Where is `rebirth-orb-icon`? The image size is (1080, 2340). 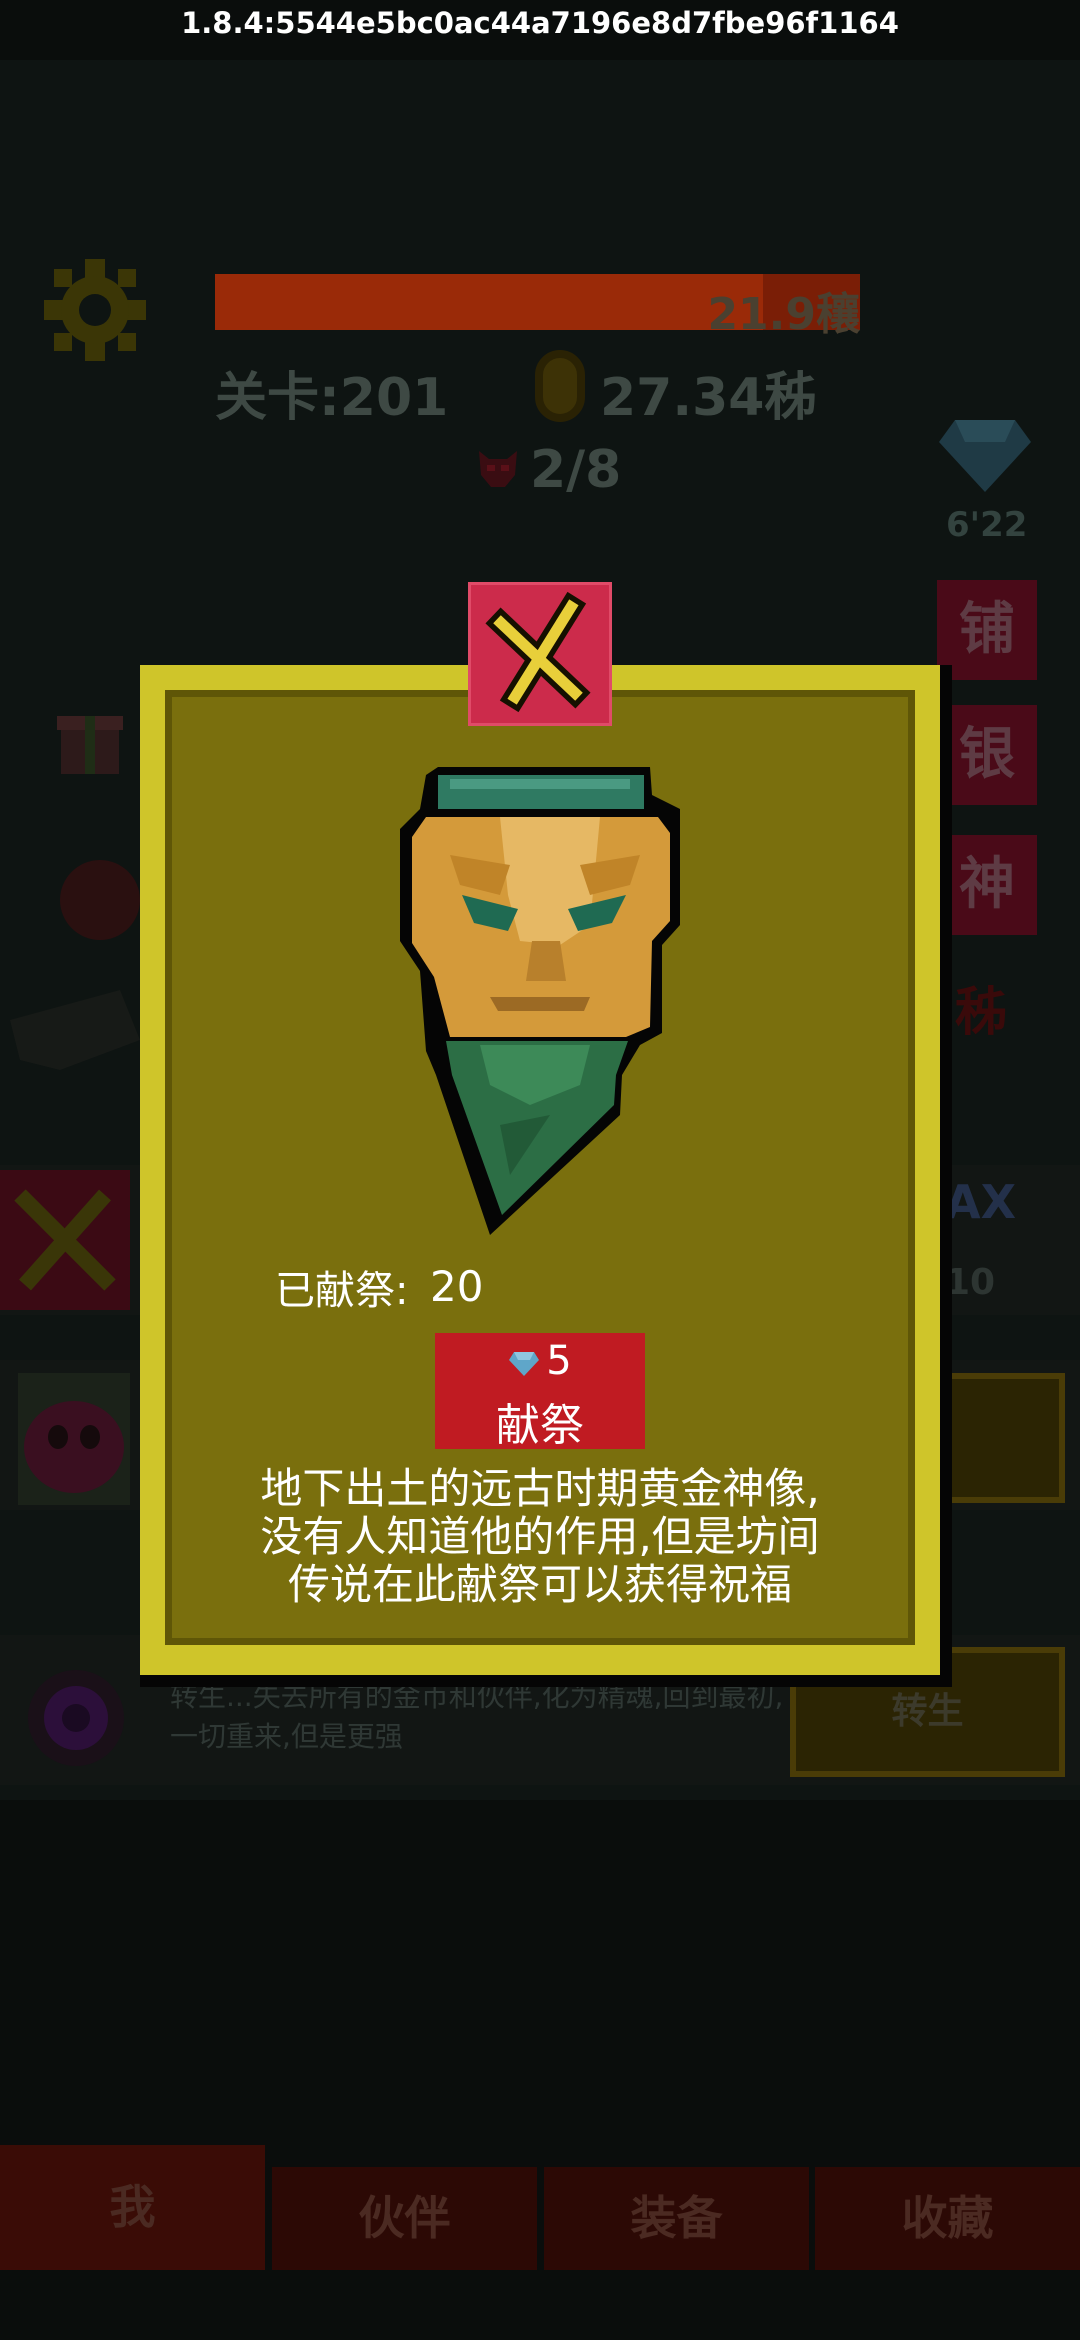 rebirth-orb-icon is located at coordinates (76, 1718).